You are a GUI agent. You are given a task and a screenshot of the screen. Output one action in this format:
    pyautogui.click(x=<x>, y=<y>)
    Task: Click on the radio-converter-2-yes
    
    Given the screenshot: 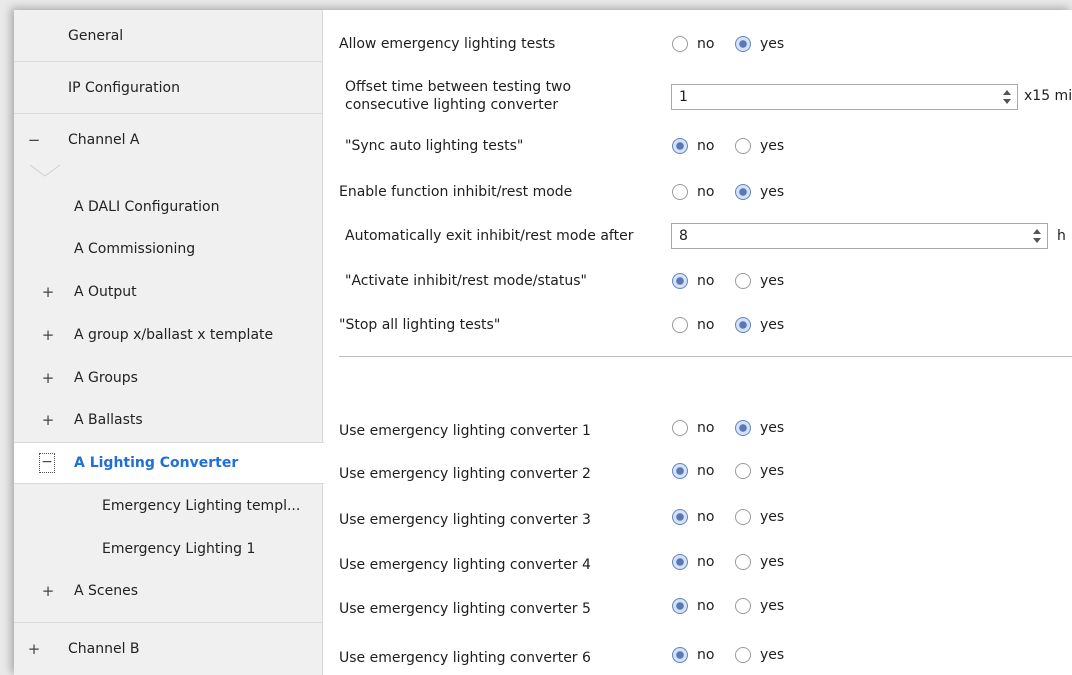 What is the action you would take?
    pyautogui.click(x=743, y=471)
    